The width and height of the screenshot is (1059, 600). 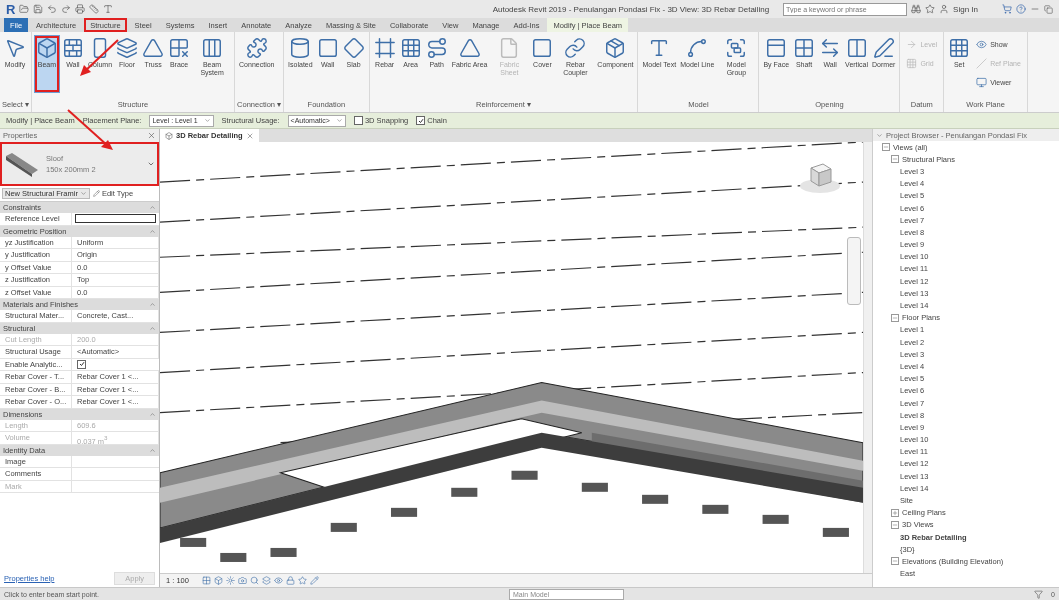 What do you see at coordinates (1039, 594) in the screenshot?
I see `filter-icon` at bounding box center [1039, 594].